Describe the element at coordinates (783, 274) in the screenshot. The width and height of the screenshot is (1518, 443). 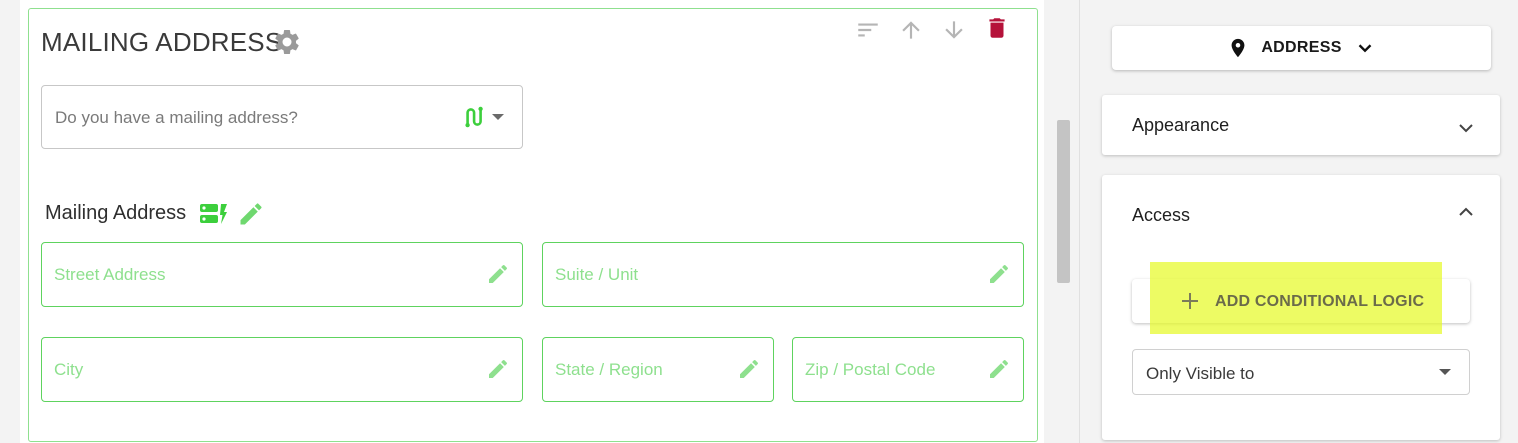
I see `suite-unit-field: Suite / Unit` at that location.